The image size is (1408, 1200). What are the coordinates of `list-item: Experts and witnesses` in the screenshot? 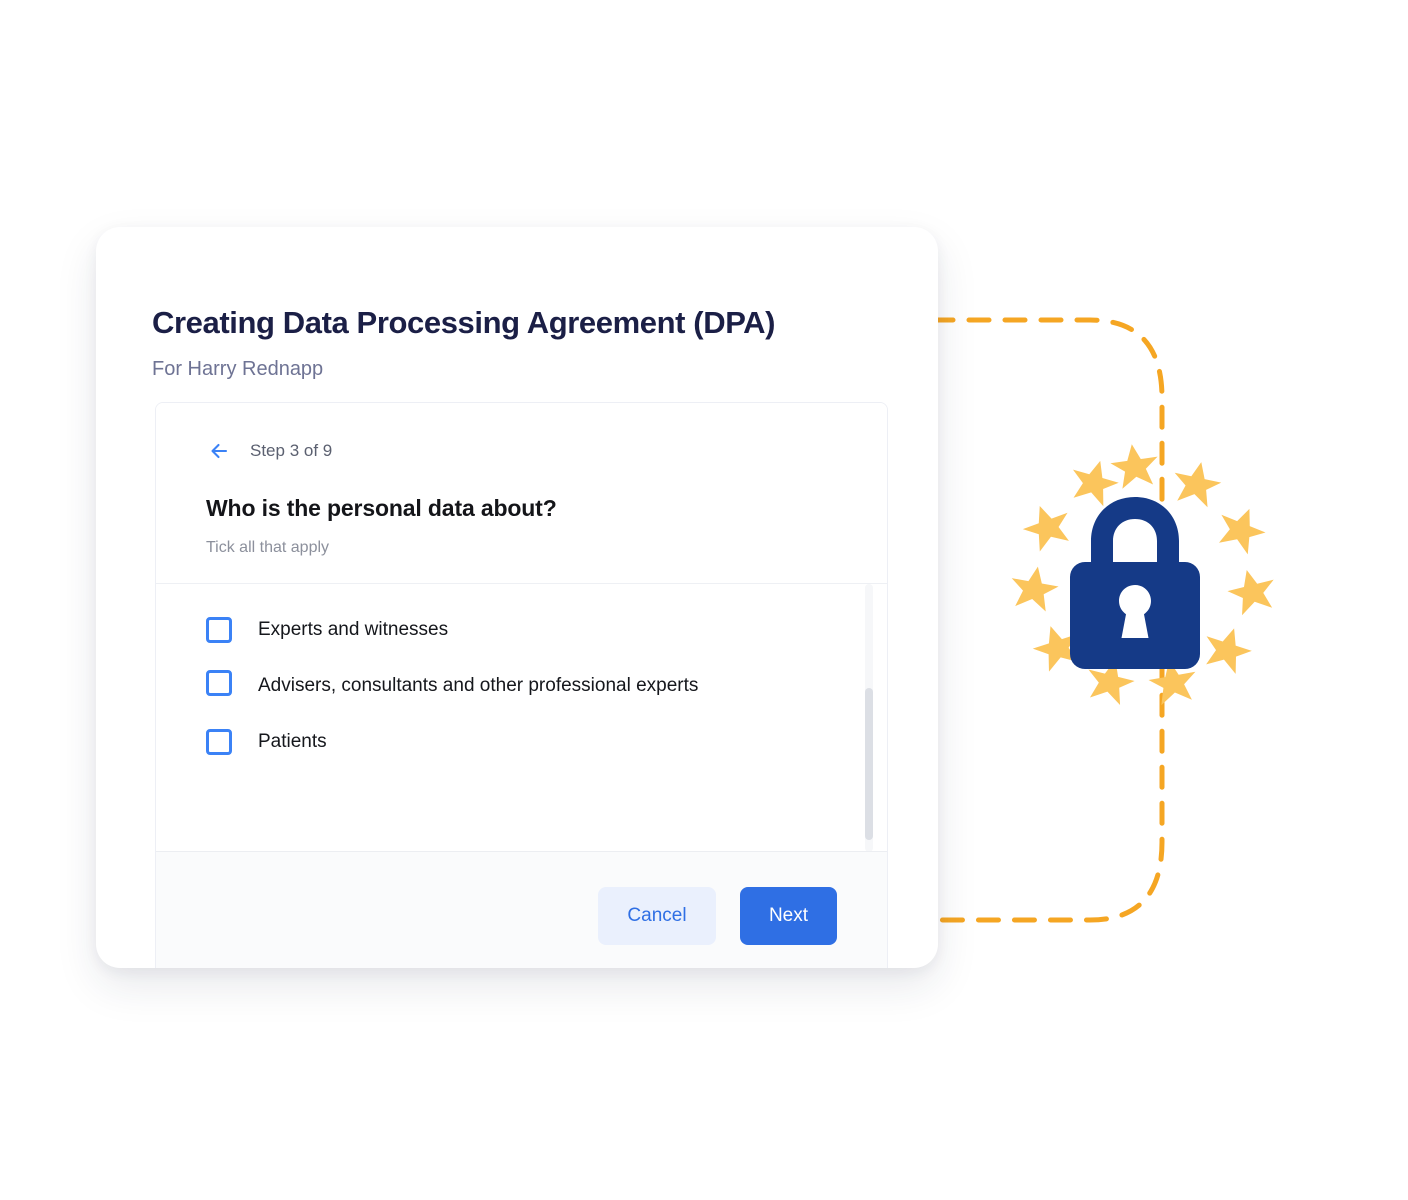 It's located at (521, 630).